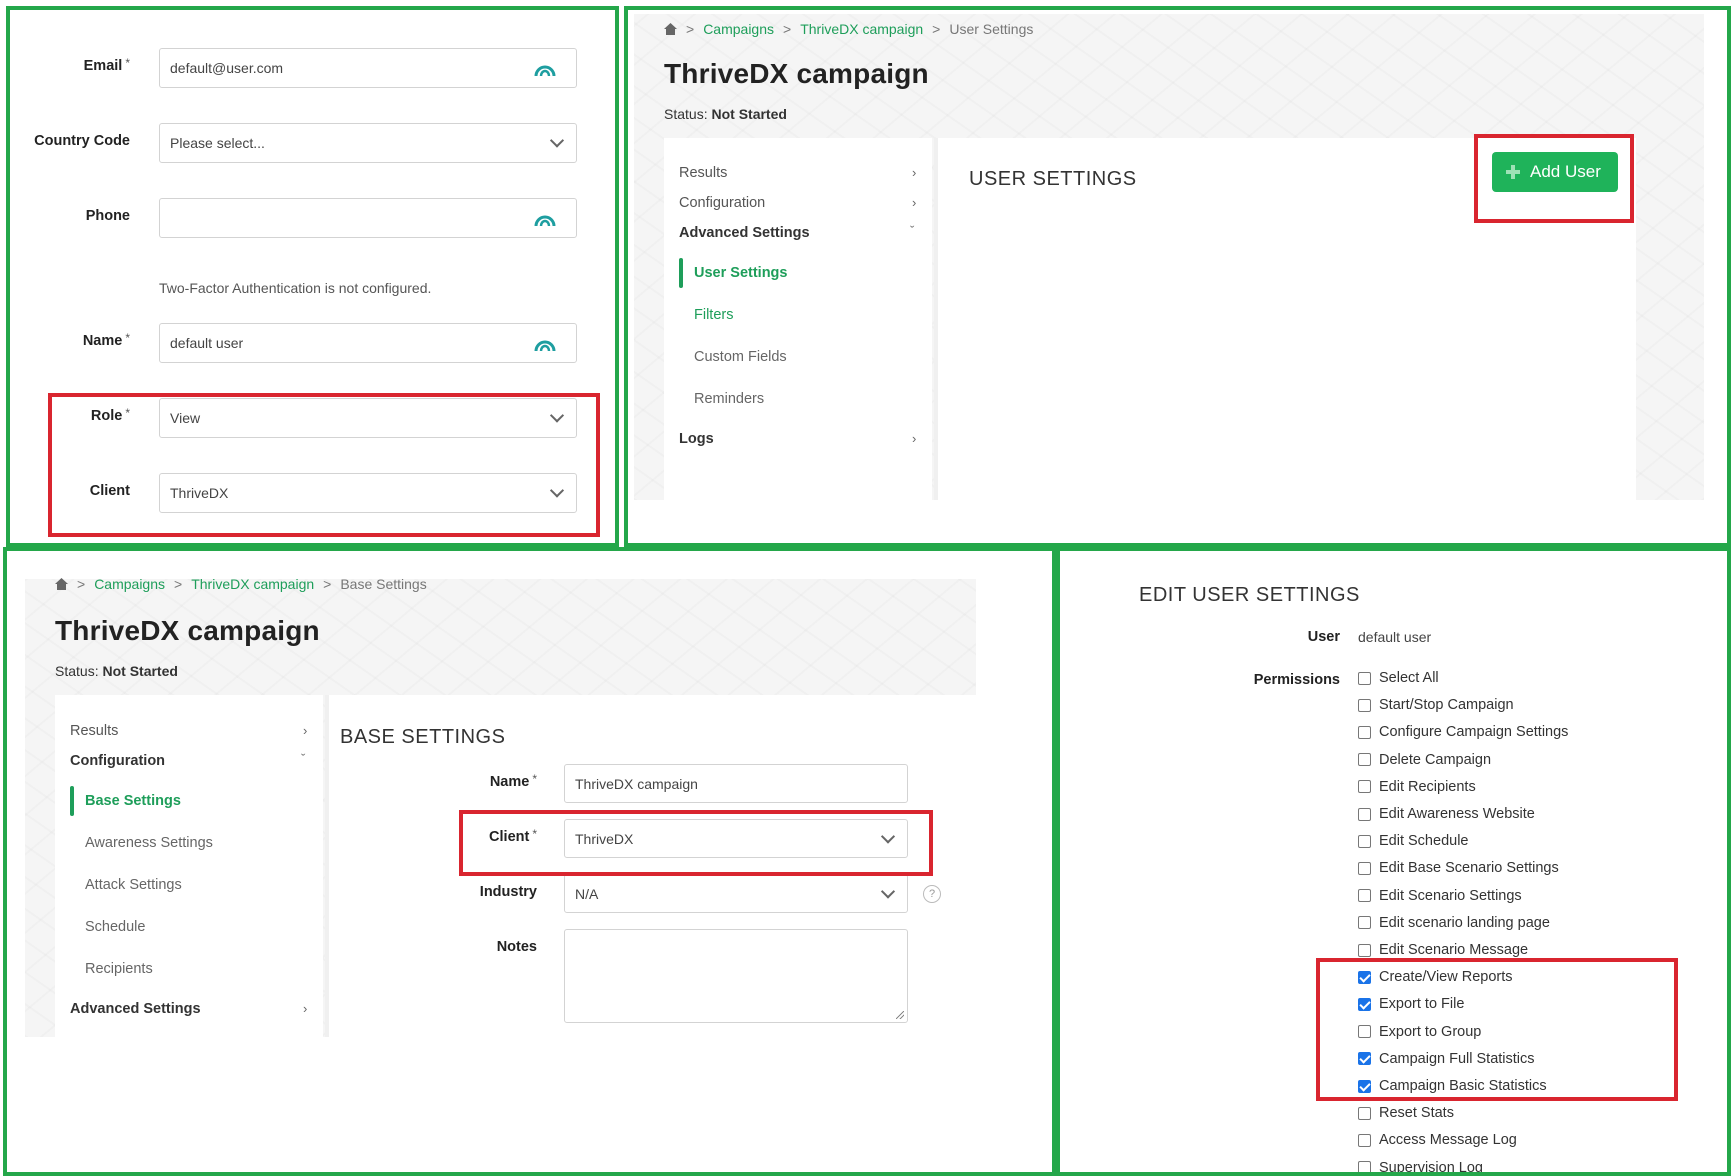 The image size is (1736, 1176). I want to click on permission-item: Configure Campaign Settings, so click(1463, 732).